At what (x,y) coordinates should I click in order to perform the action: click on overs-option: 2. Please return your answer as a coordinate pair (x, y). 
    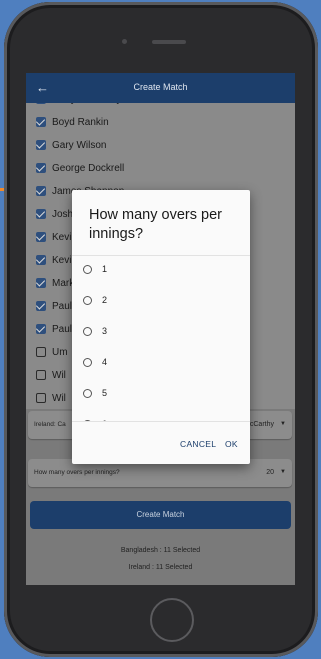
    Looking at the image, I should click on (161, 302).